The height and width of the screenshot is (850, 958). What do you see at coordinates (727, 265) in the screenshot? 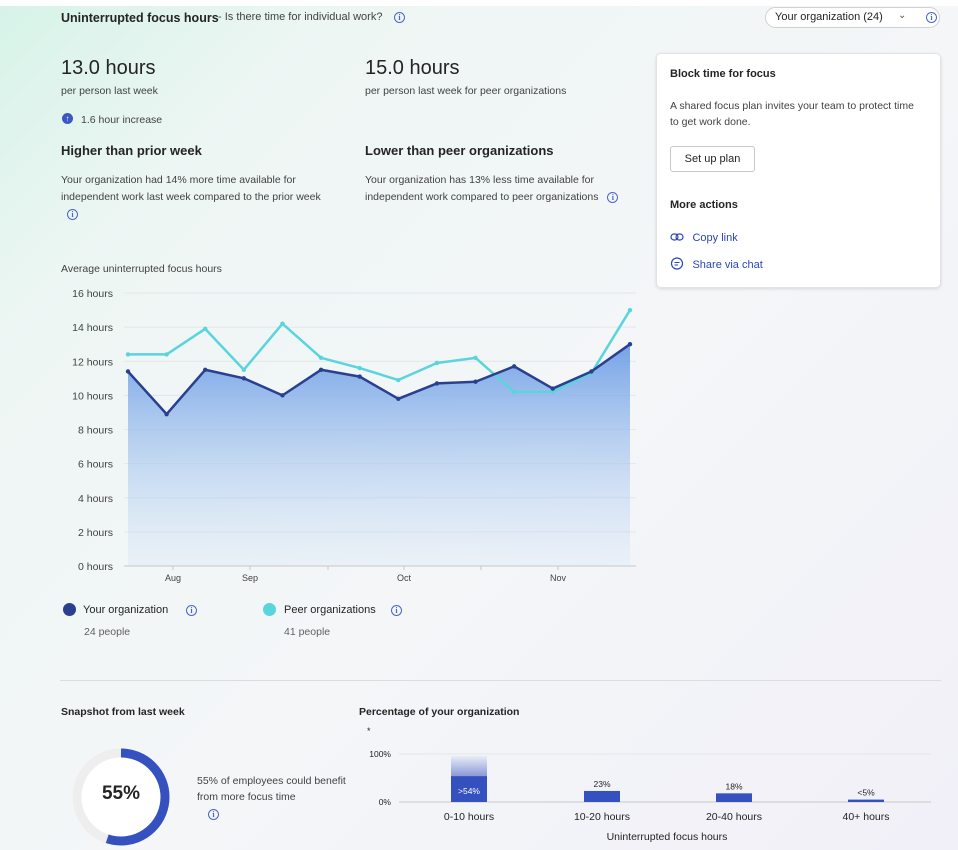
I see `share-chat-label: Share via chat` at bounding box center [727, 265].